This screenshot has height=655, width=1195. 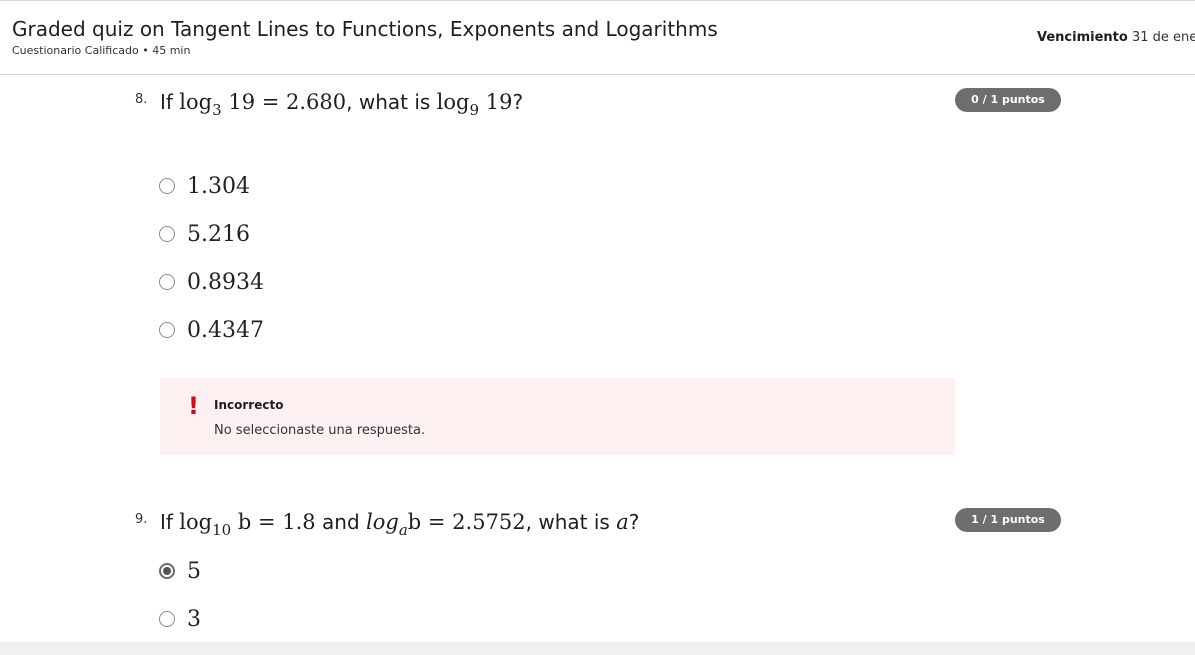 I want to click on answer-option: 5.216, so click(x=204, y=234).